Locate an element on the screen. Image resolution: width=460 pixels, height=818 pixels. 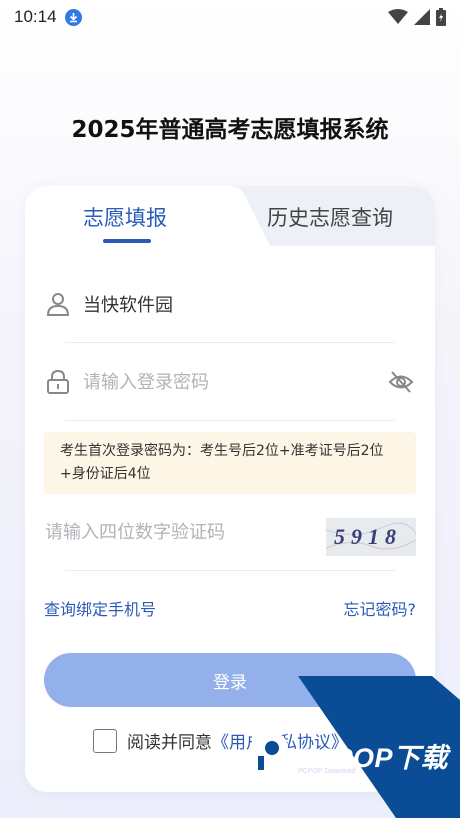
watermark: PCPOP下载 PCPOP Download is located at coordinates (352, 772).